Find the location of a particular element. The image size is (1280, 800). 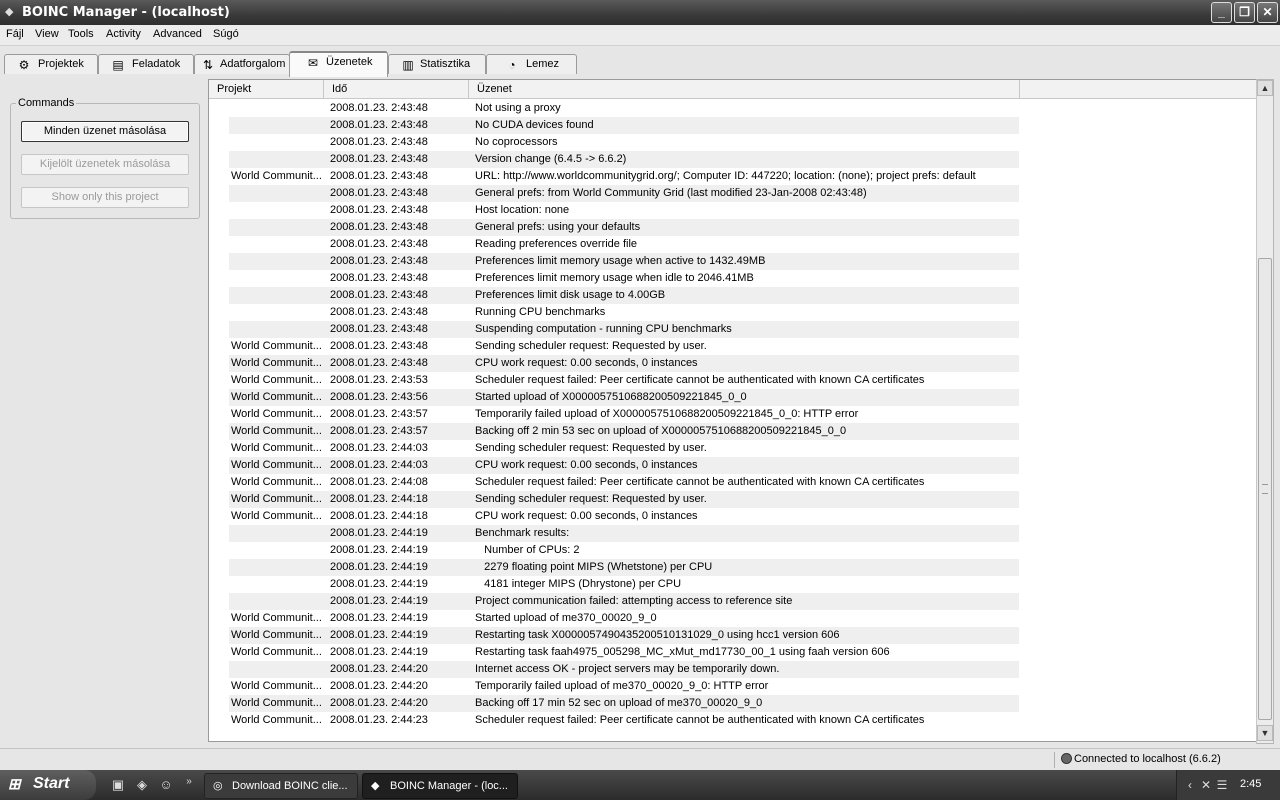

quicklaunch-desktop-icon: ▣ is located at coordinates (118, 785).